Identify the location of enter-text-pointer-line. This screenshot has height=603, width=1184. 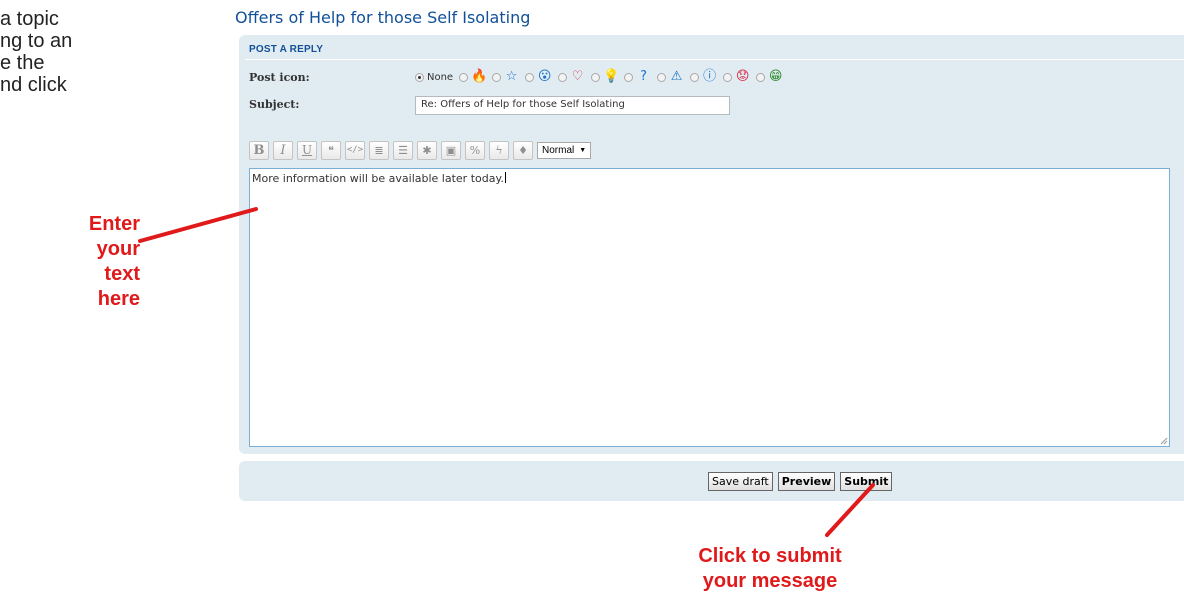
(198, 225).